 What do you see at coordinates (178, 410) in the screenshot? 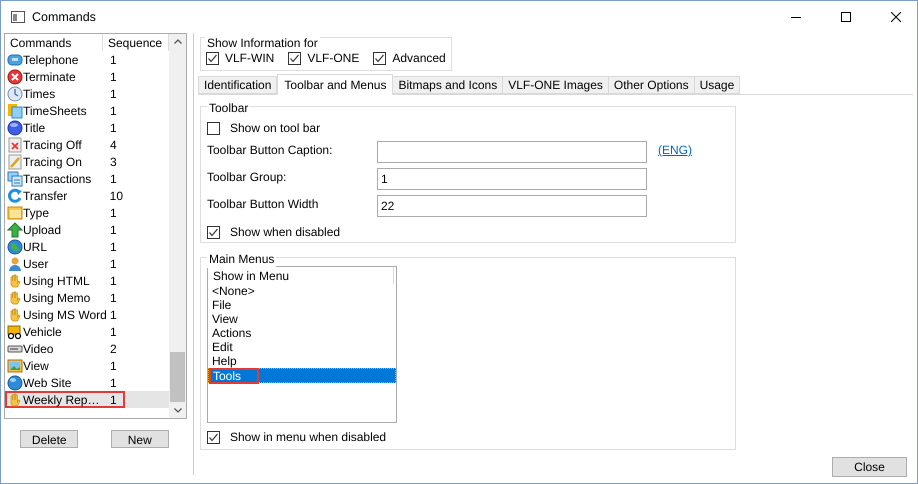
I see `scroll-down-icon` at bounding box center [178, 410].